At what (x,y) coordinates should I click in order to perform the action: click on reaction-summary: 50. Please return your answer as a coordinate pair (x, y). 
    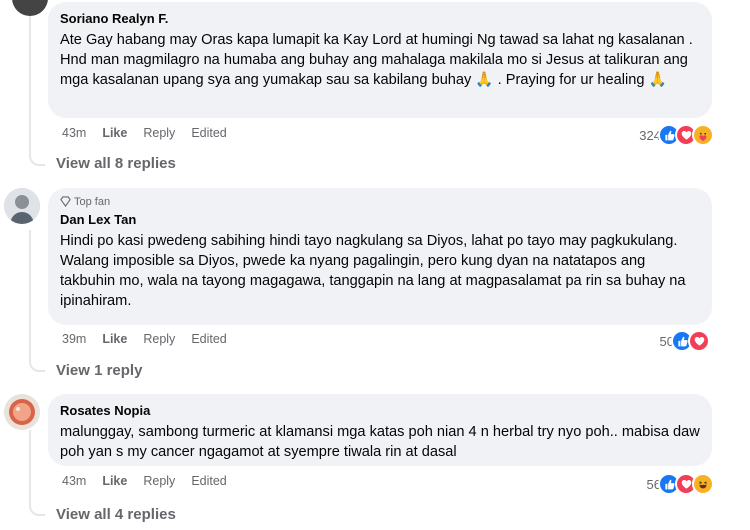
    Looking at the image, I should click on (685, 341).